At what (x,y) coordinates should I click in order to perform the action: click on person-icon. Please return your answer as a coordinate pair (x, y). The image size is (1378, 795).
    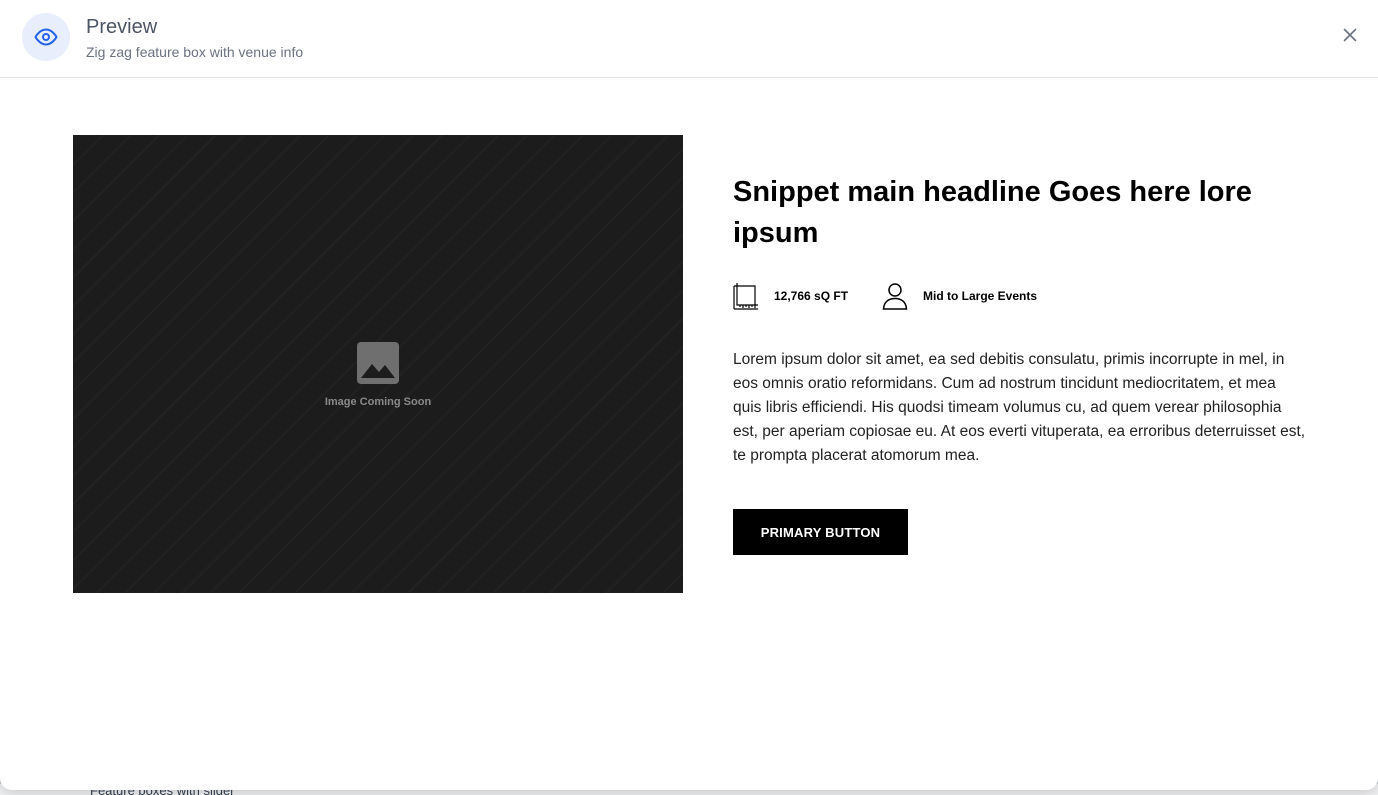
    Looking at the image, I should click on (895, 296).